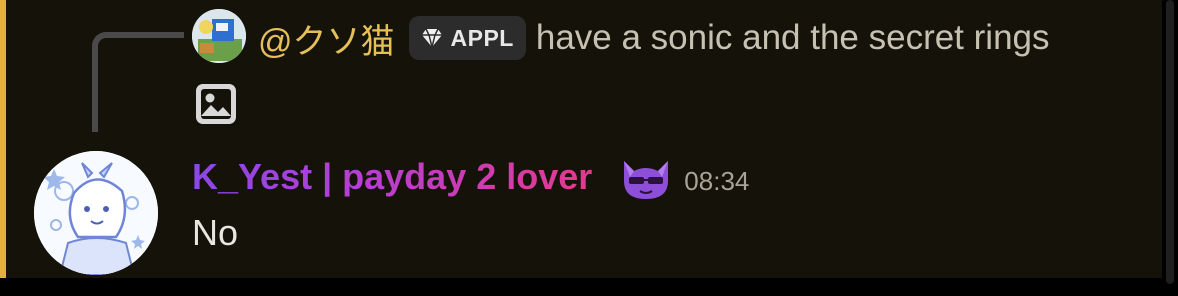 Image resolution: width=1178 pixels, height=296 pixels. I want to click on reply-avatar-image, so click(219, 36).